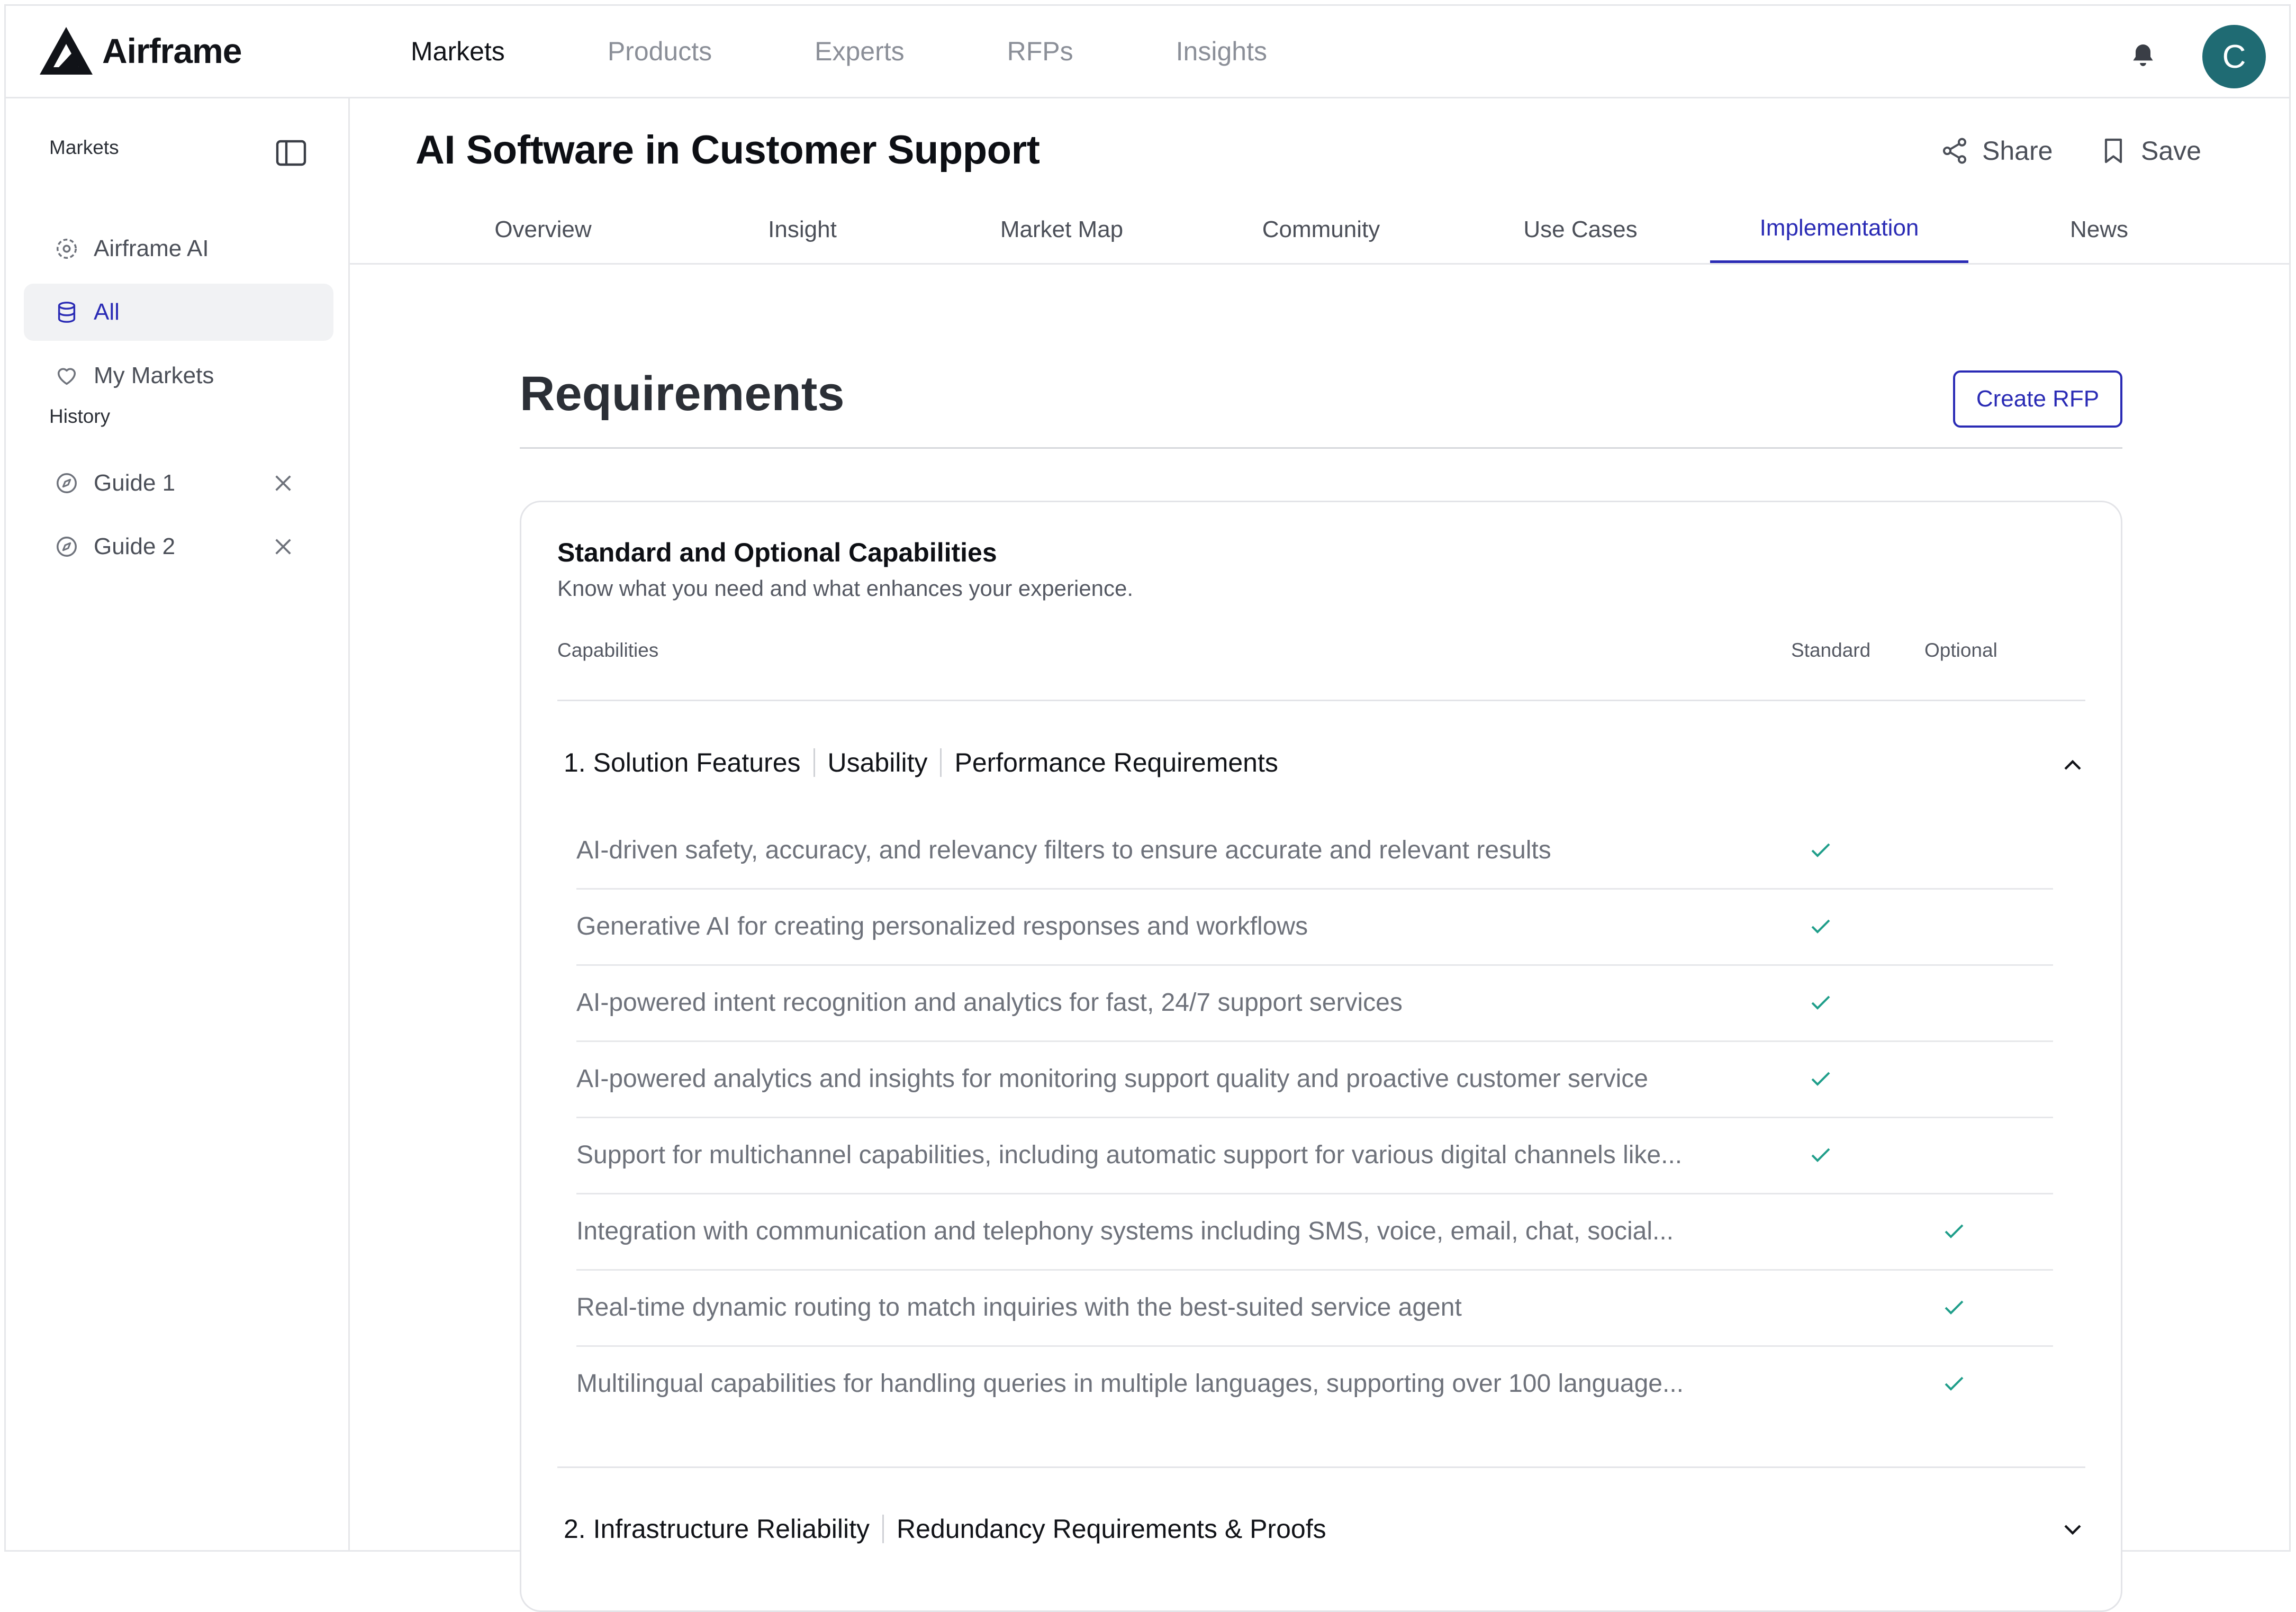 Image resolution: width=2296 pixels, height=1612 pixels. What do you see at coordinates (1111, 1529) in the screenshot?
I see `section-part: Redundancy Requirements & Proofs` at bounding box center [1111, 1529].